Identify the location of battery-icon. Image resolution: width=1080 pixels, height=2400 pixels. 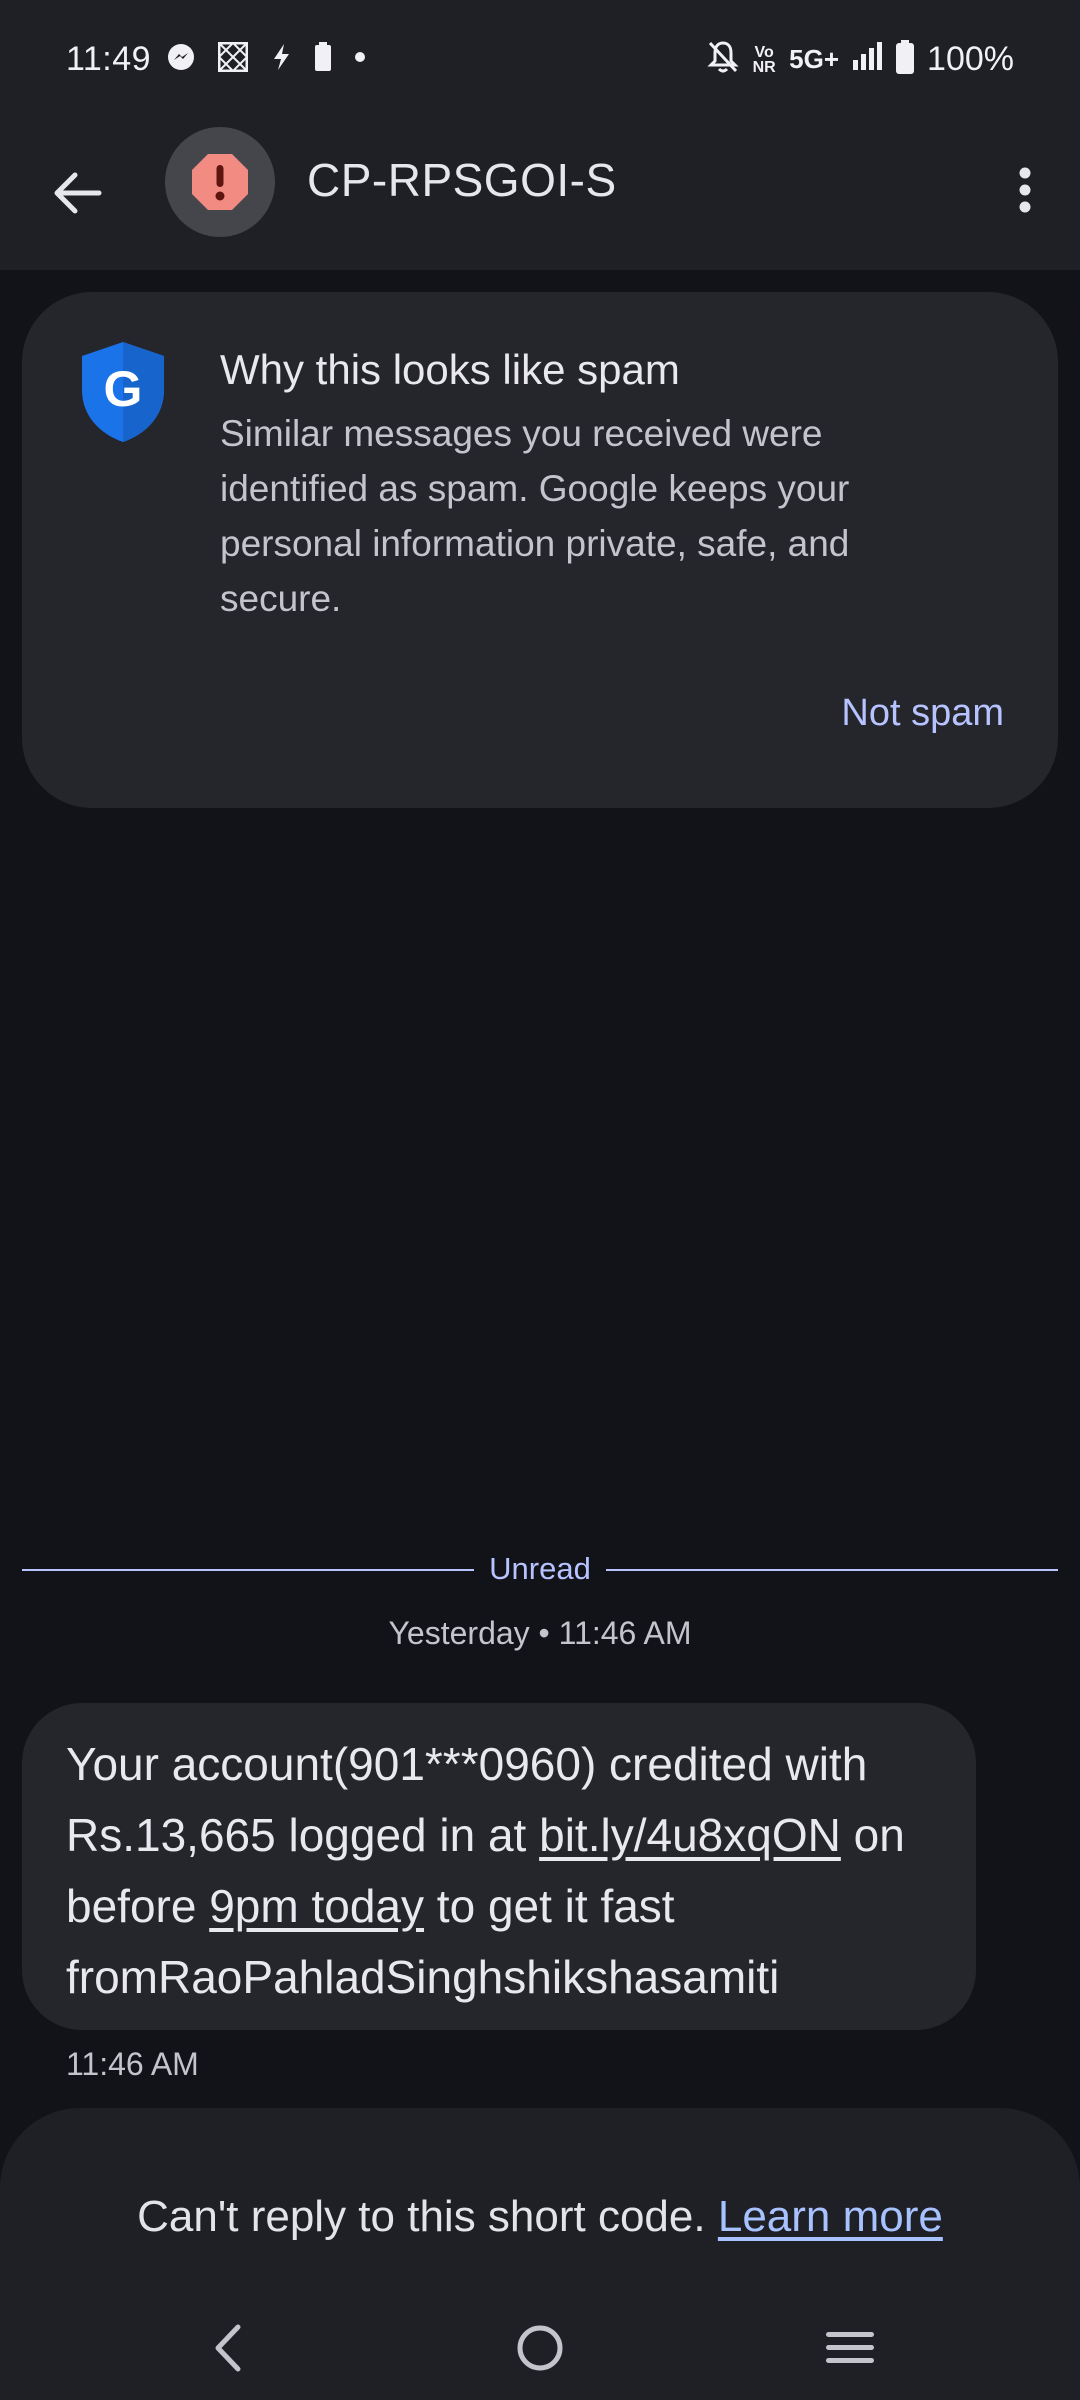
(905, 59).